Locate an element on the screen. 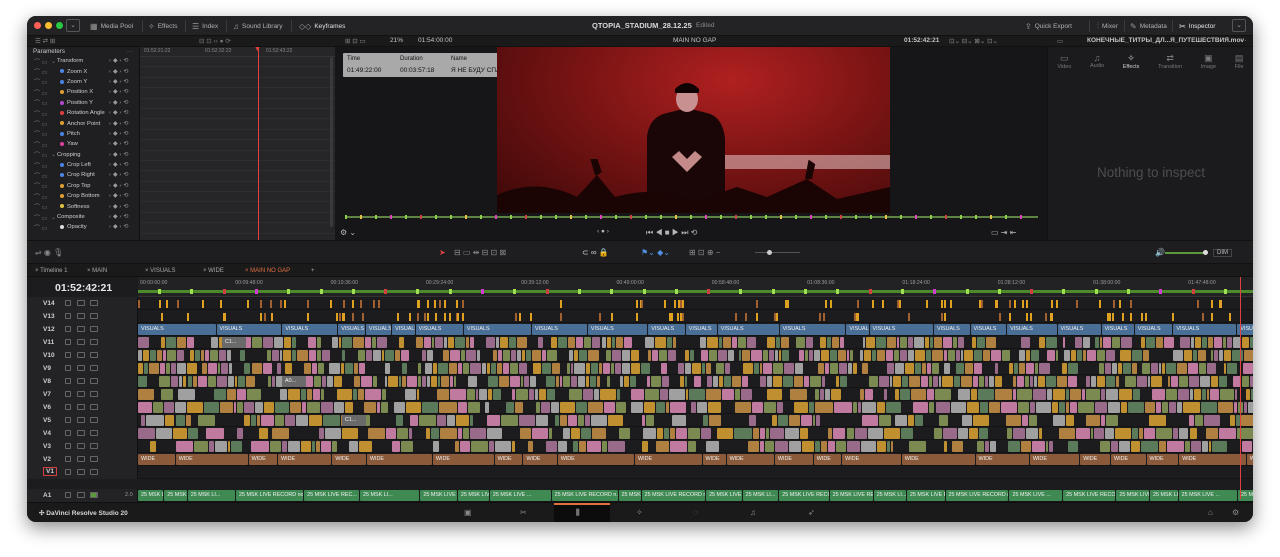 Image resolution: width=1280 pixels, height=557 pixels. track-visibility-icon is located at coordinates (81, 495).